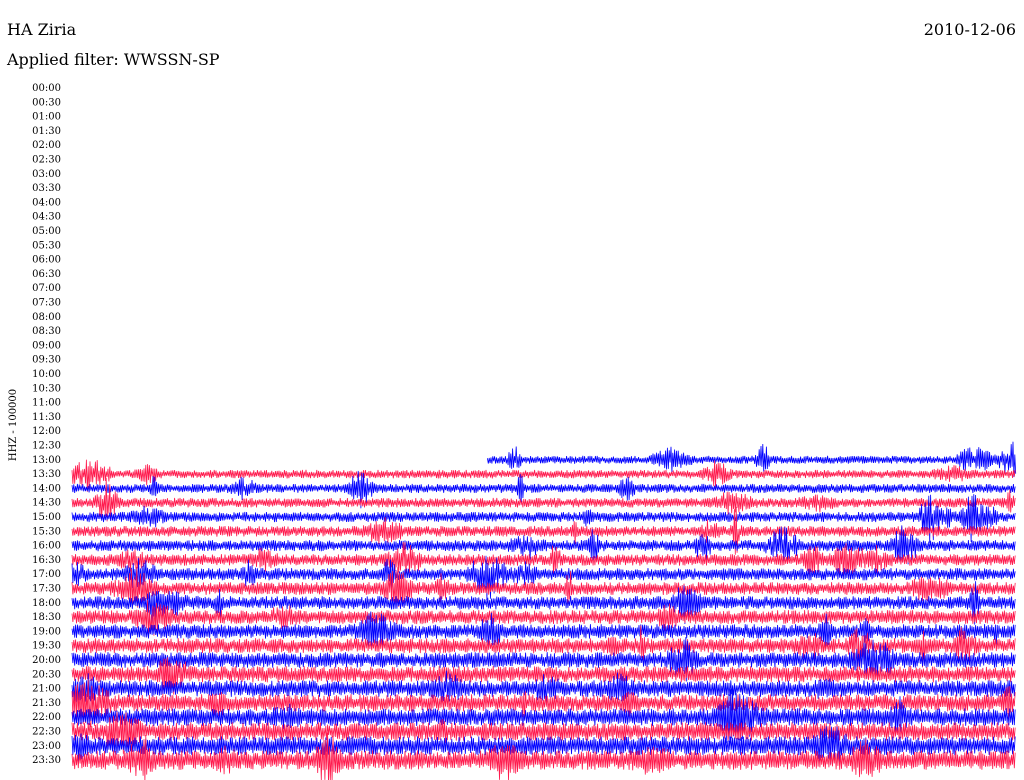  What do you see at coordinates (13, 425) in the screenshot?
I see `y-axis-title: HHZ - 100000` at bounding box center [13, 425].